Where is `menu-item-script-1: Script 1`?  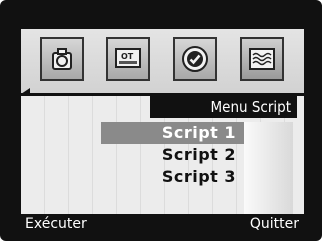
menu-item-script-1: Script 1 is located at coordinates (172, 133).